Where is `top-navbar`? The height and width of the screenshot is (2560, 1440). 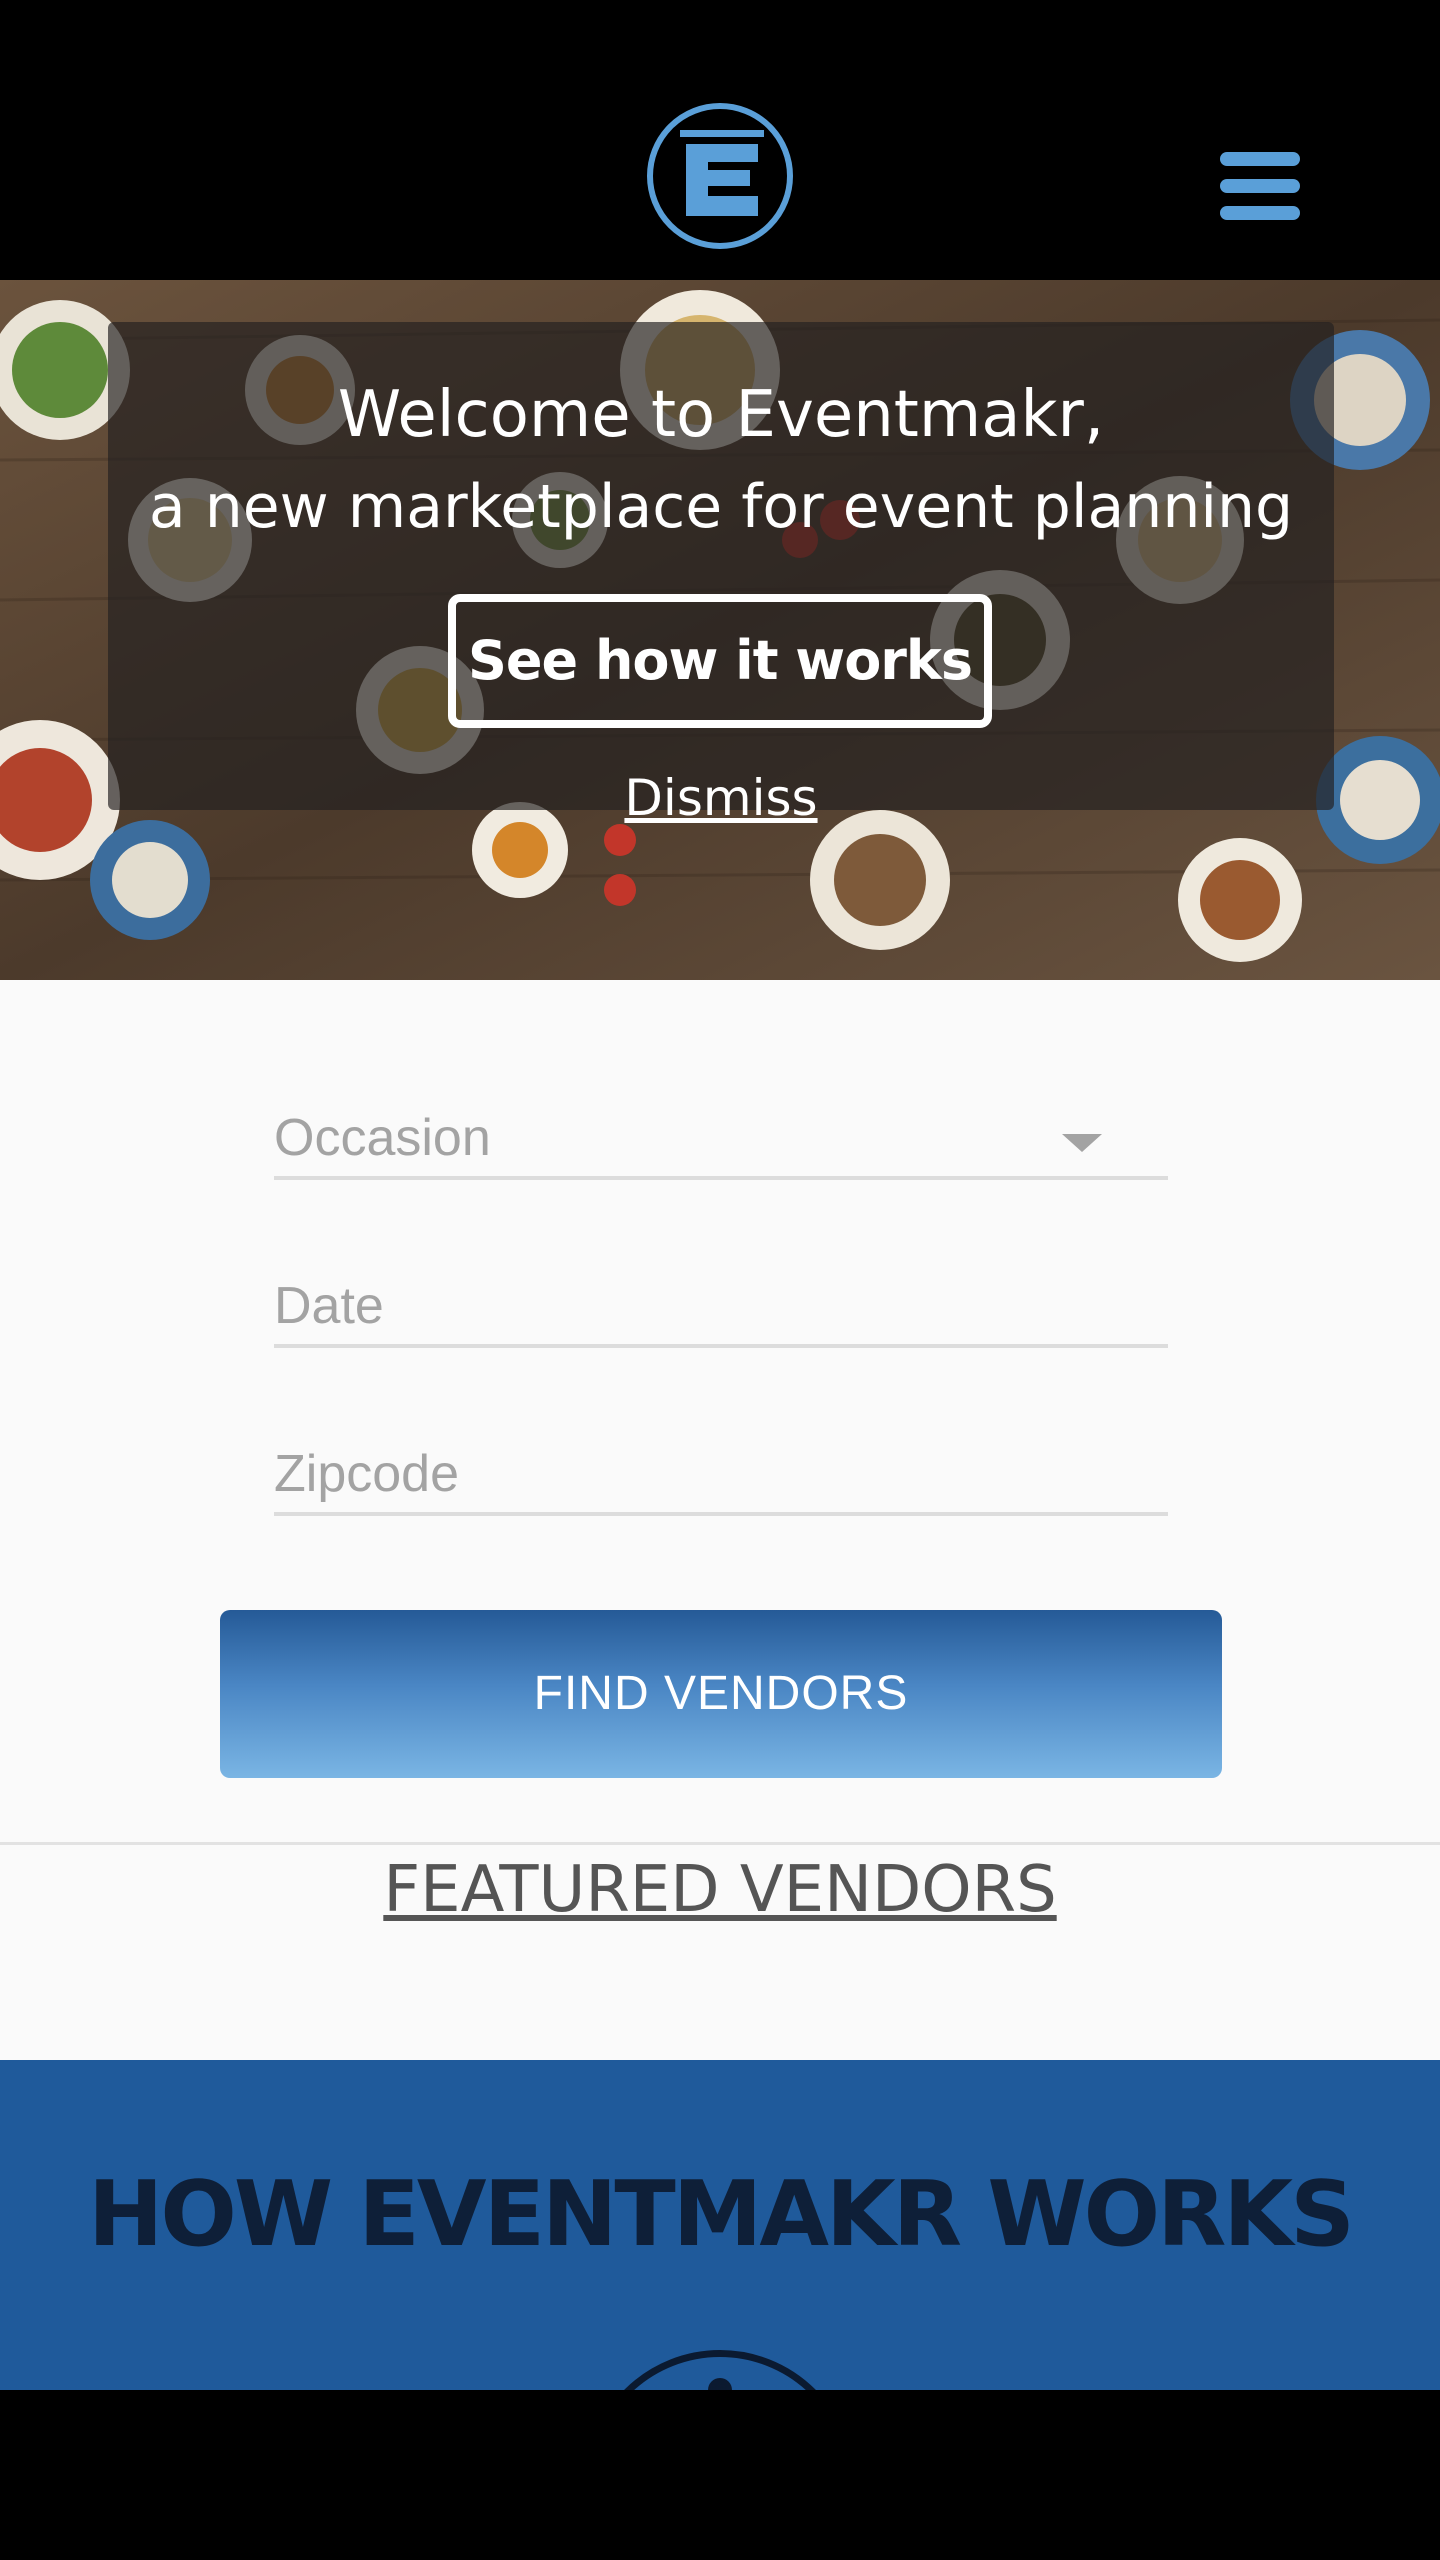
top-navbar is located at coordinates (720, 140).